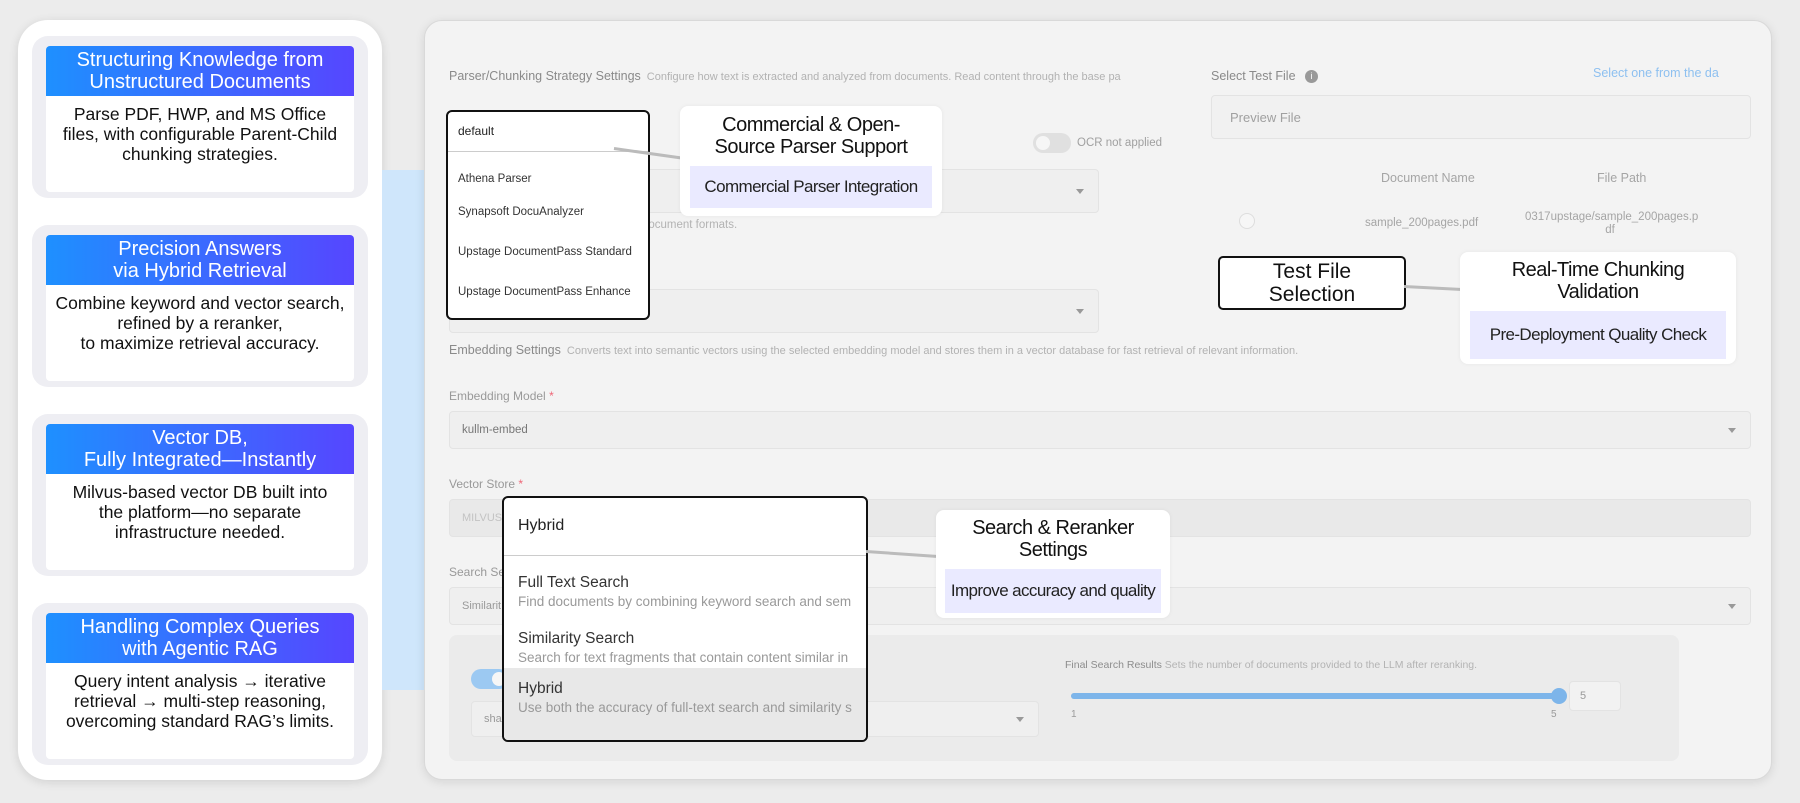 Image resolution: width=1800 pixels, height=803 pixels. What do you see at coordinates (1113, 665) in the screenshot?
I see `final-results-label: Final Search Results` at bounding box center [1113, 665].